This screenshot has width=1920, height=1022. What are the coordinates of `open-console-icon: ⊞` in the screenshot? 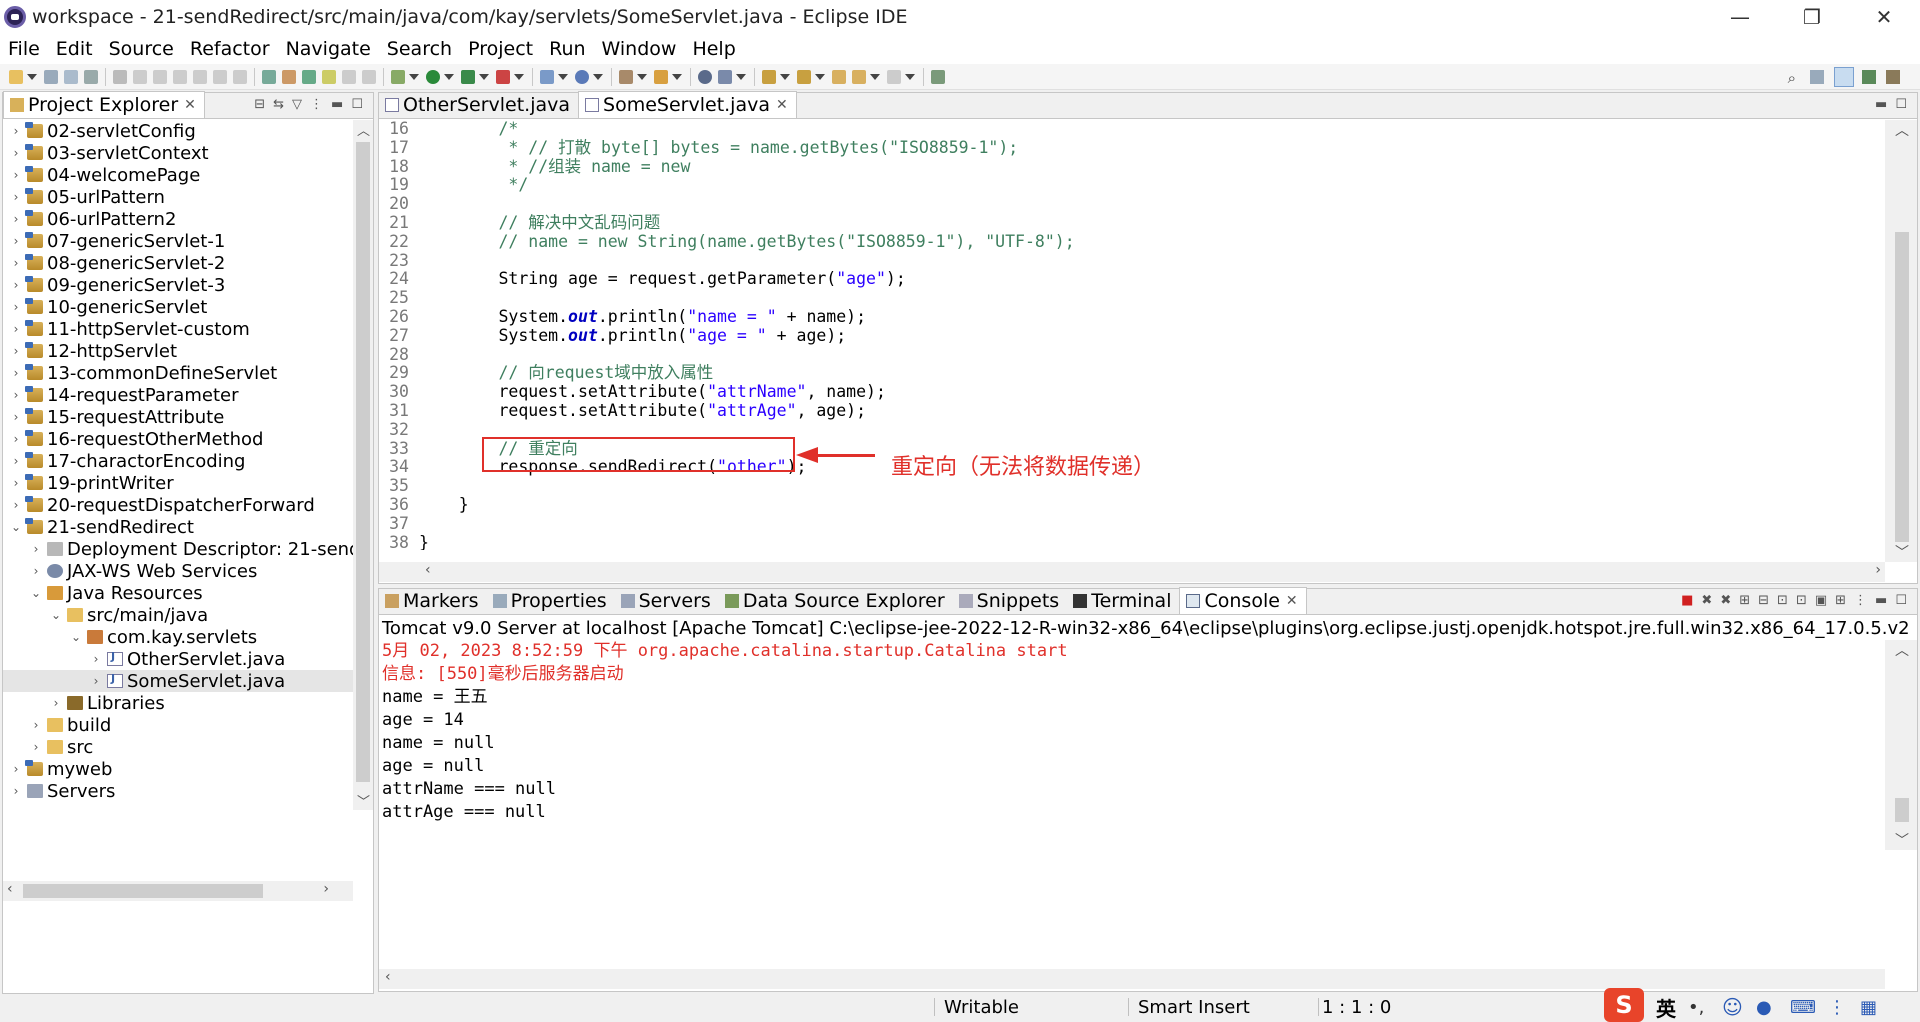 It's located at (1840, 600).